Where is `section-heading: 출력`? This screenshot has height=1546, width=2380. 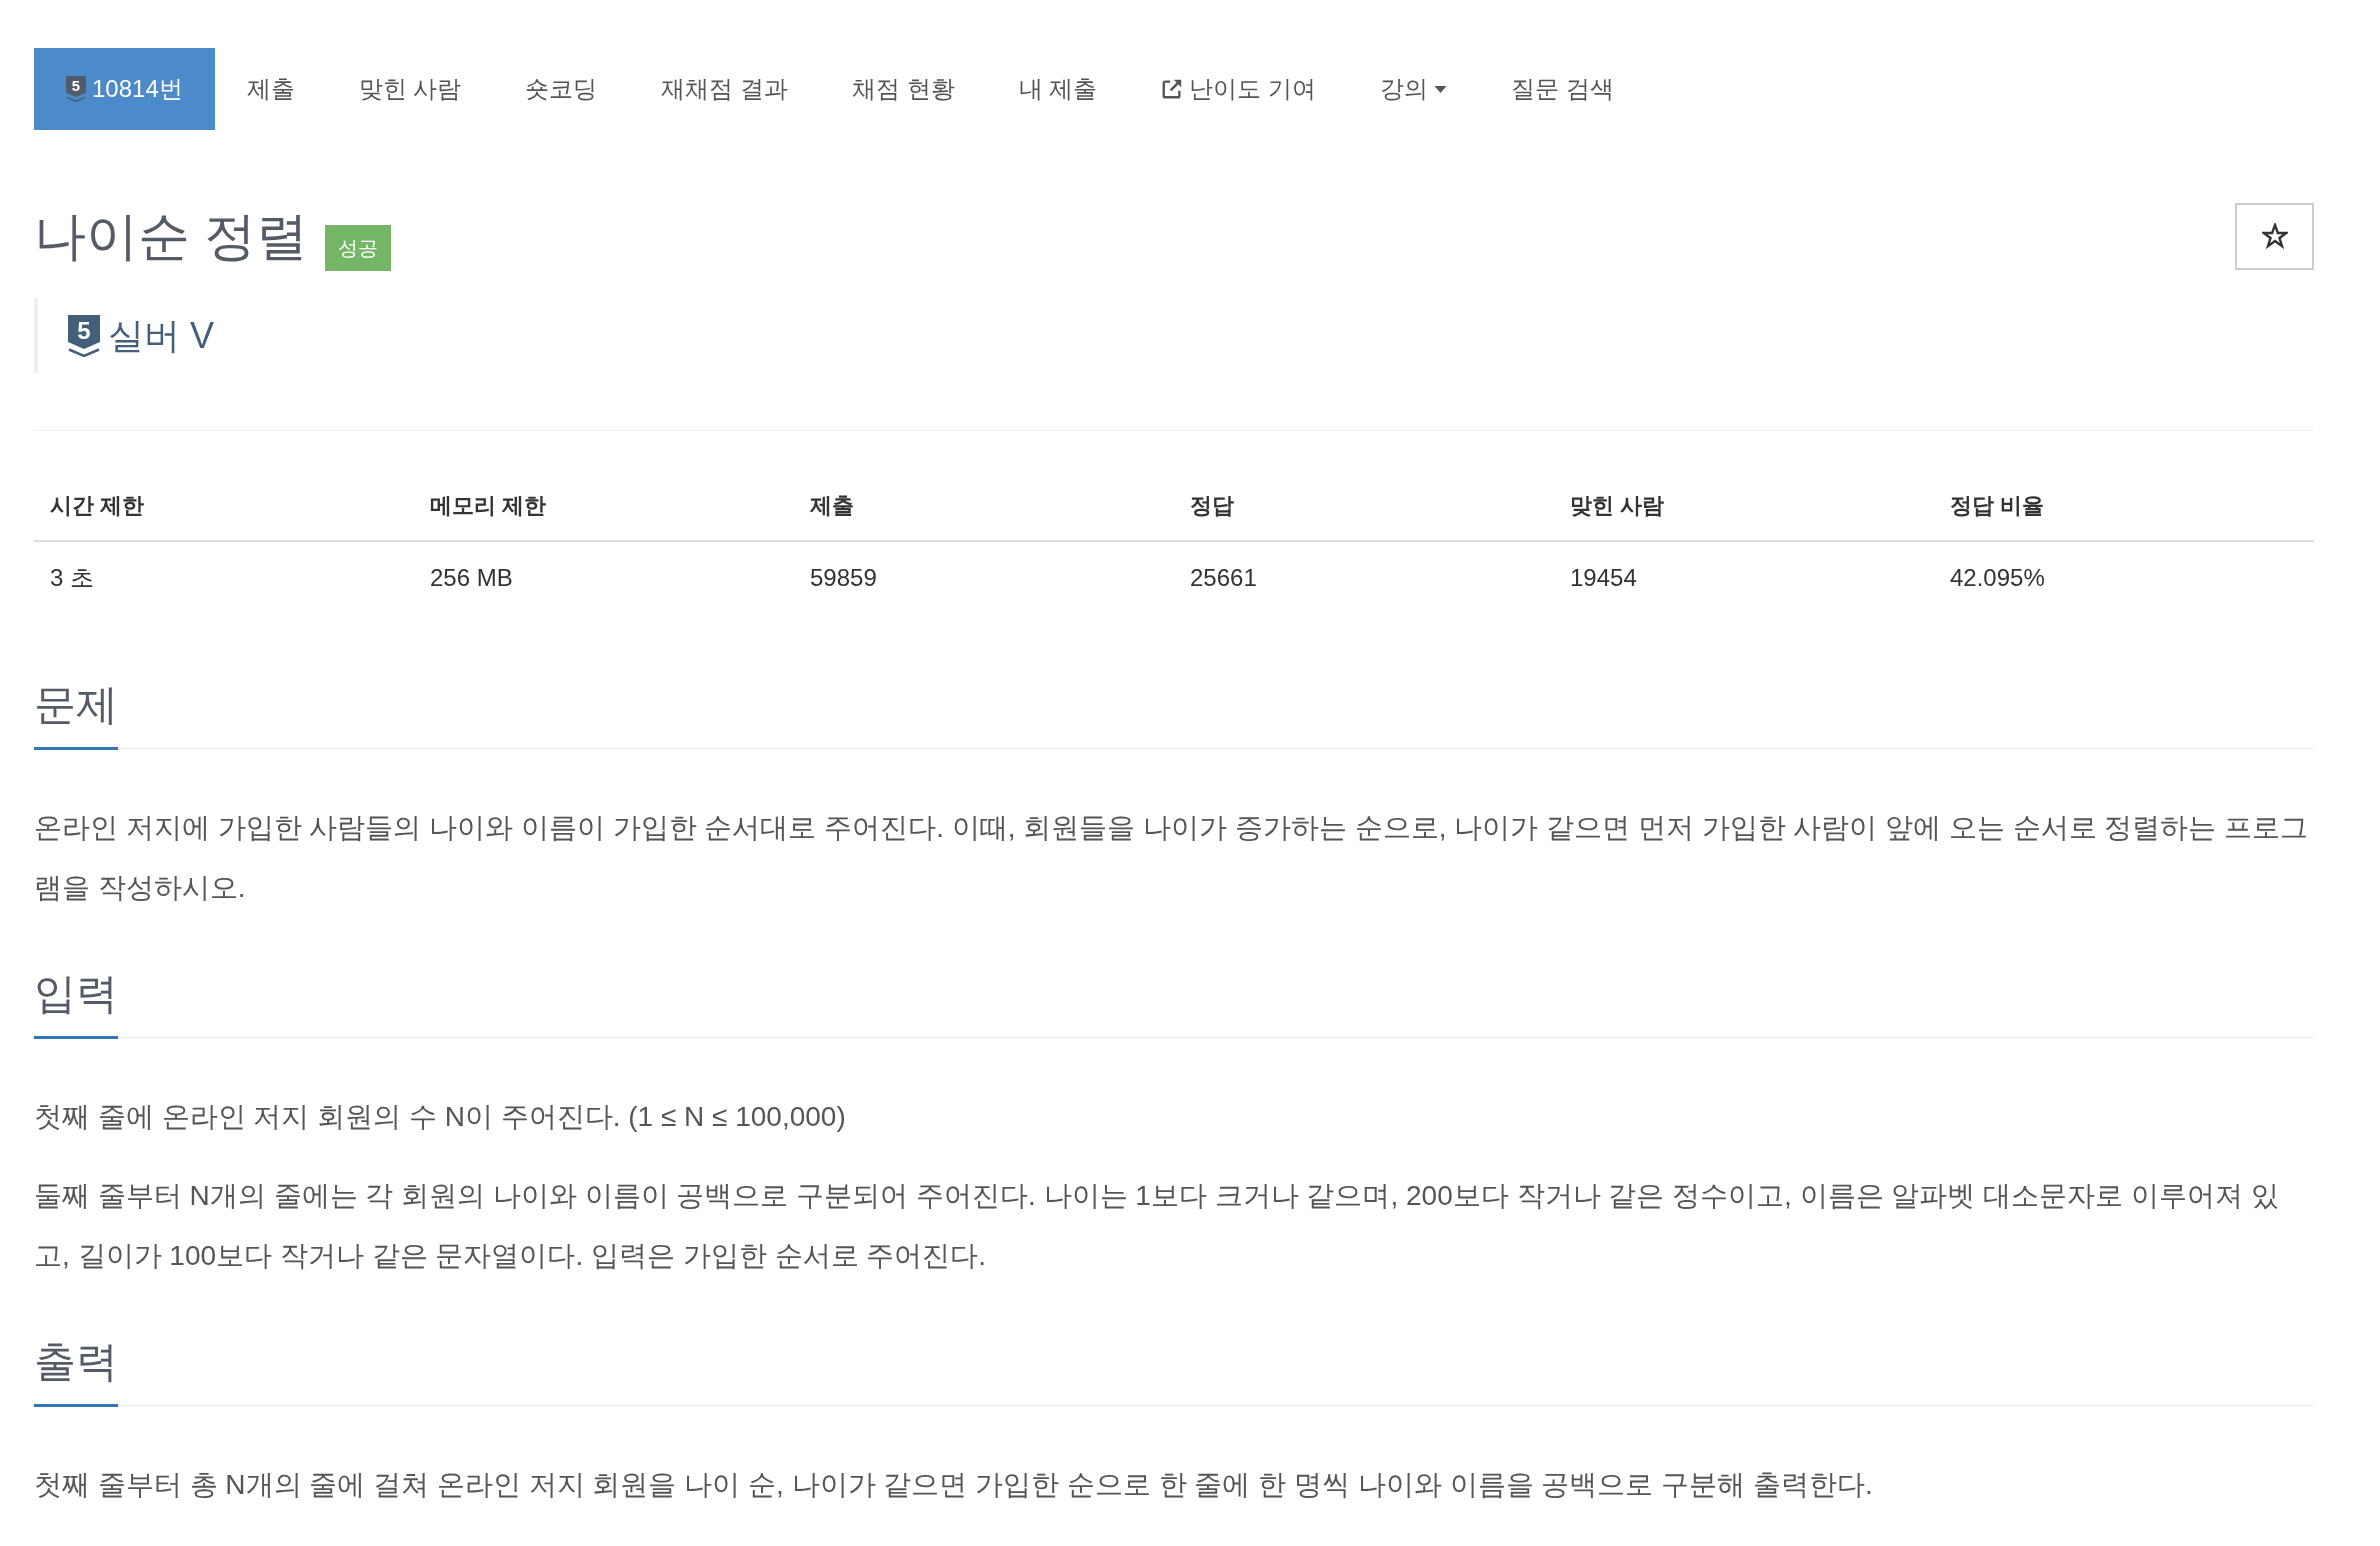
section-heading: 출력 is located at coordinates (76, 1373).